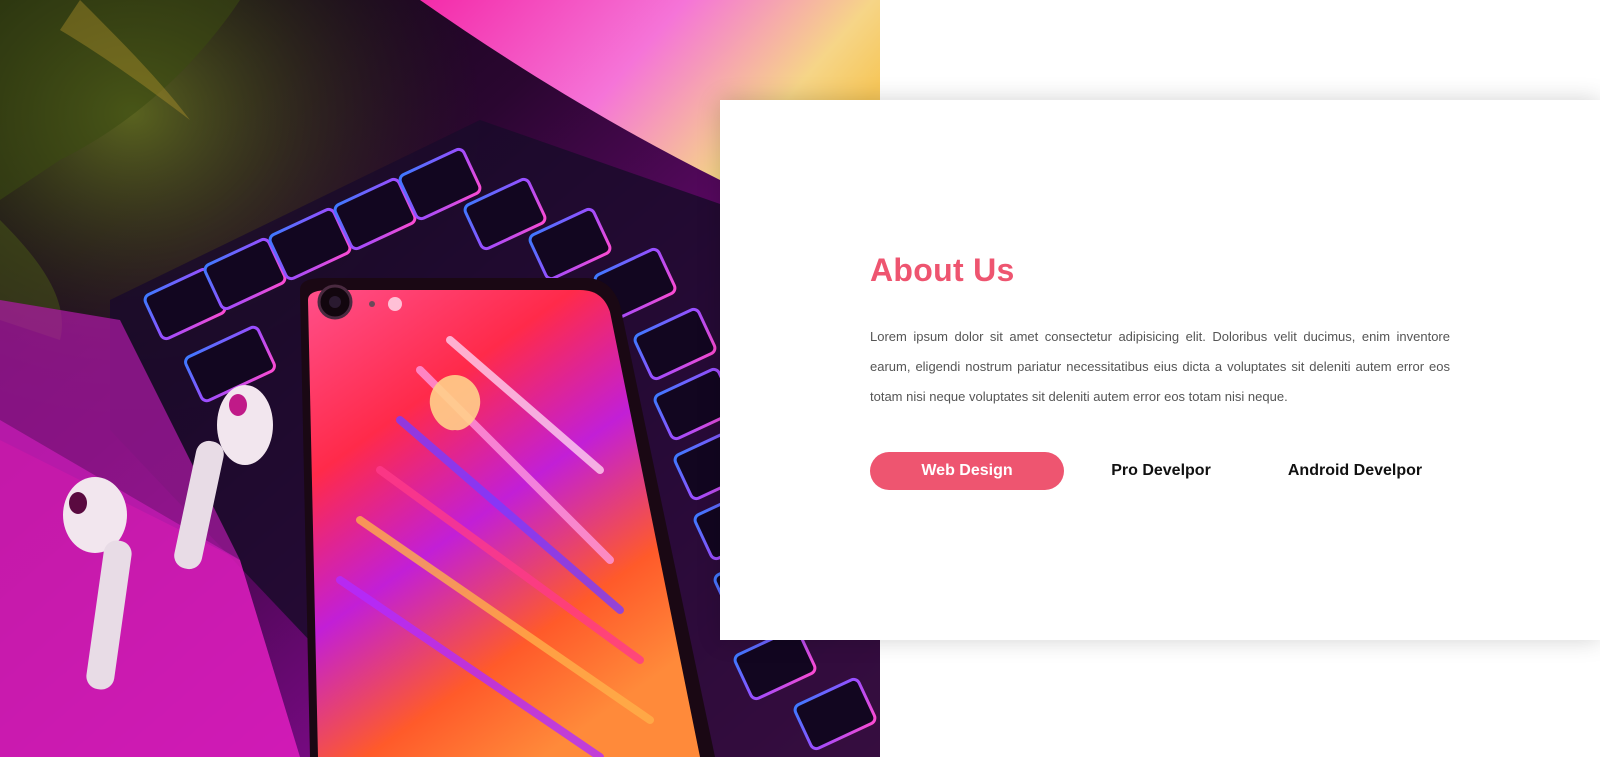 Image resolution: width=1600 pixels, height=757 pixels. What do you see at coordinates (1355, 471) in the screenshot?
I see `tab-android-developer: Android Develpor` at bounding box center [1355, 471].